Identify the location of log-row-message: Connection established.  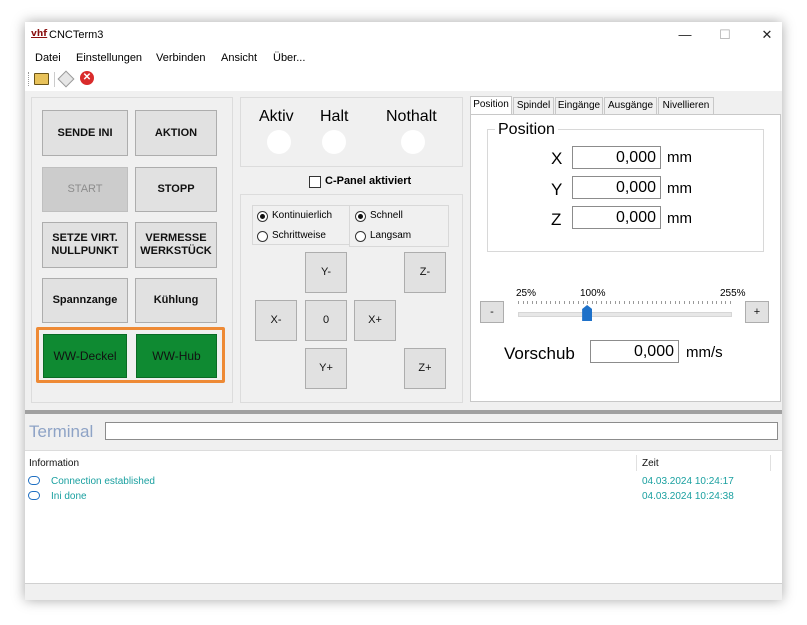
(103, 481).